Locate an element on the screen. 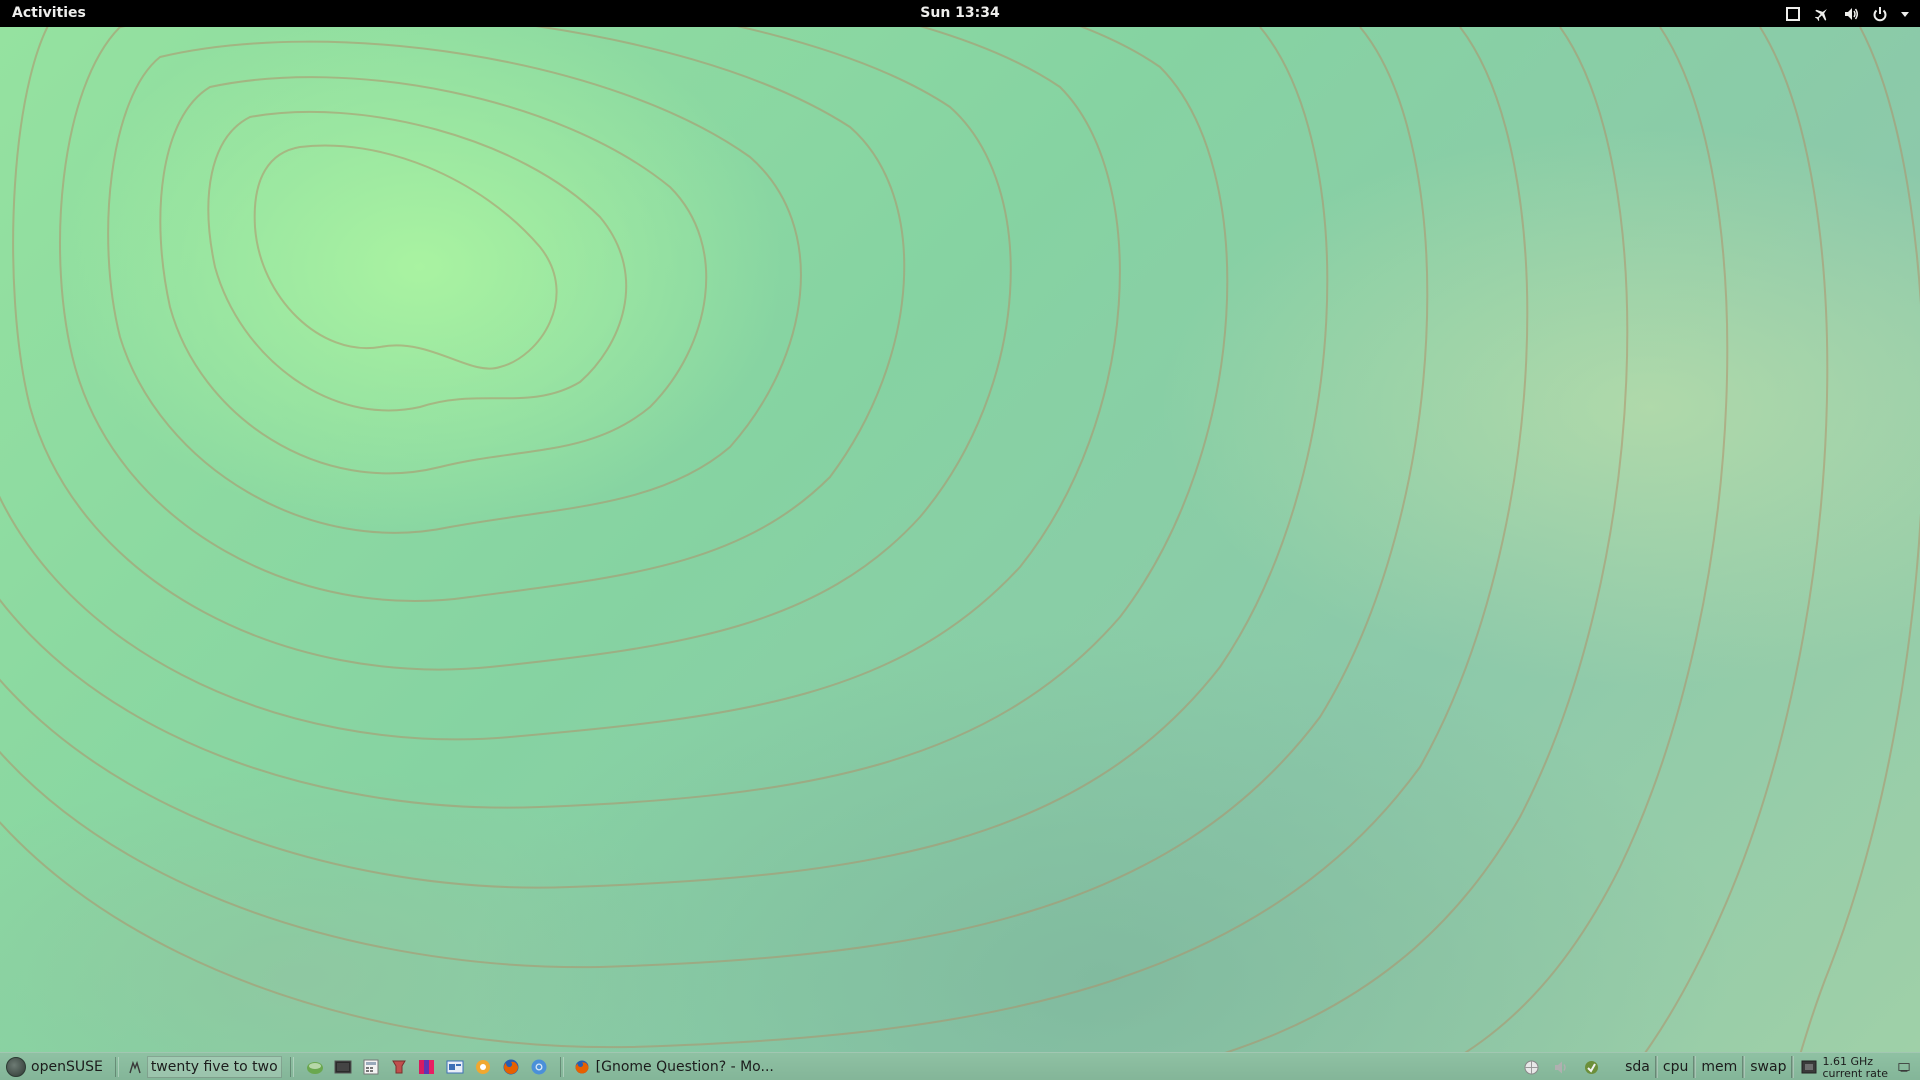  network-icon is located at coordinates (1531, 1067).